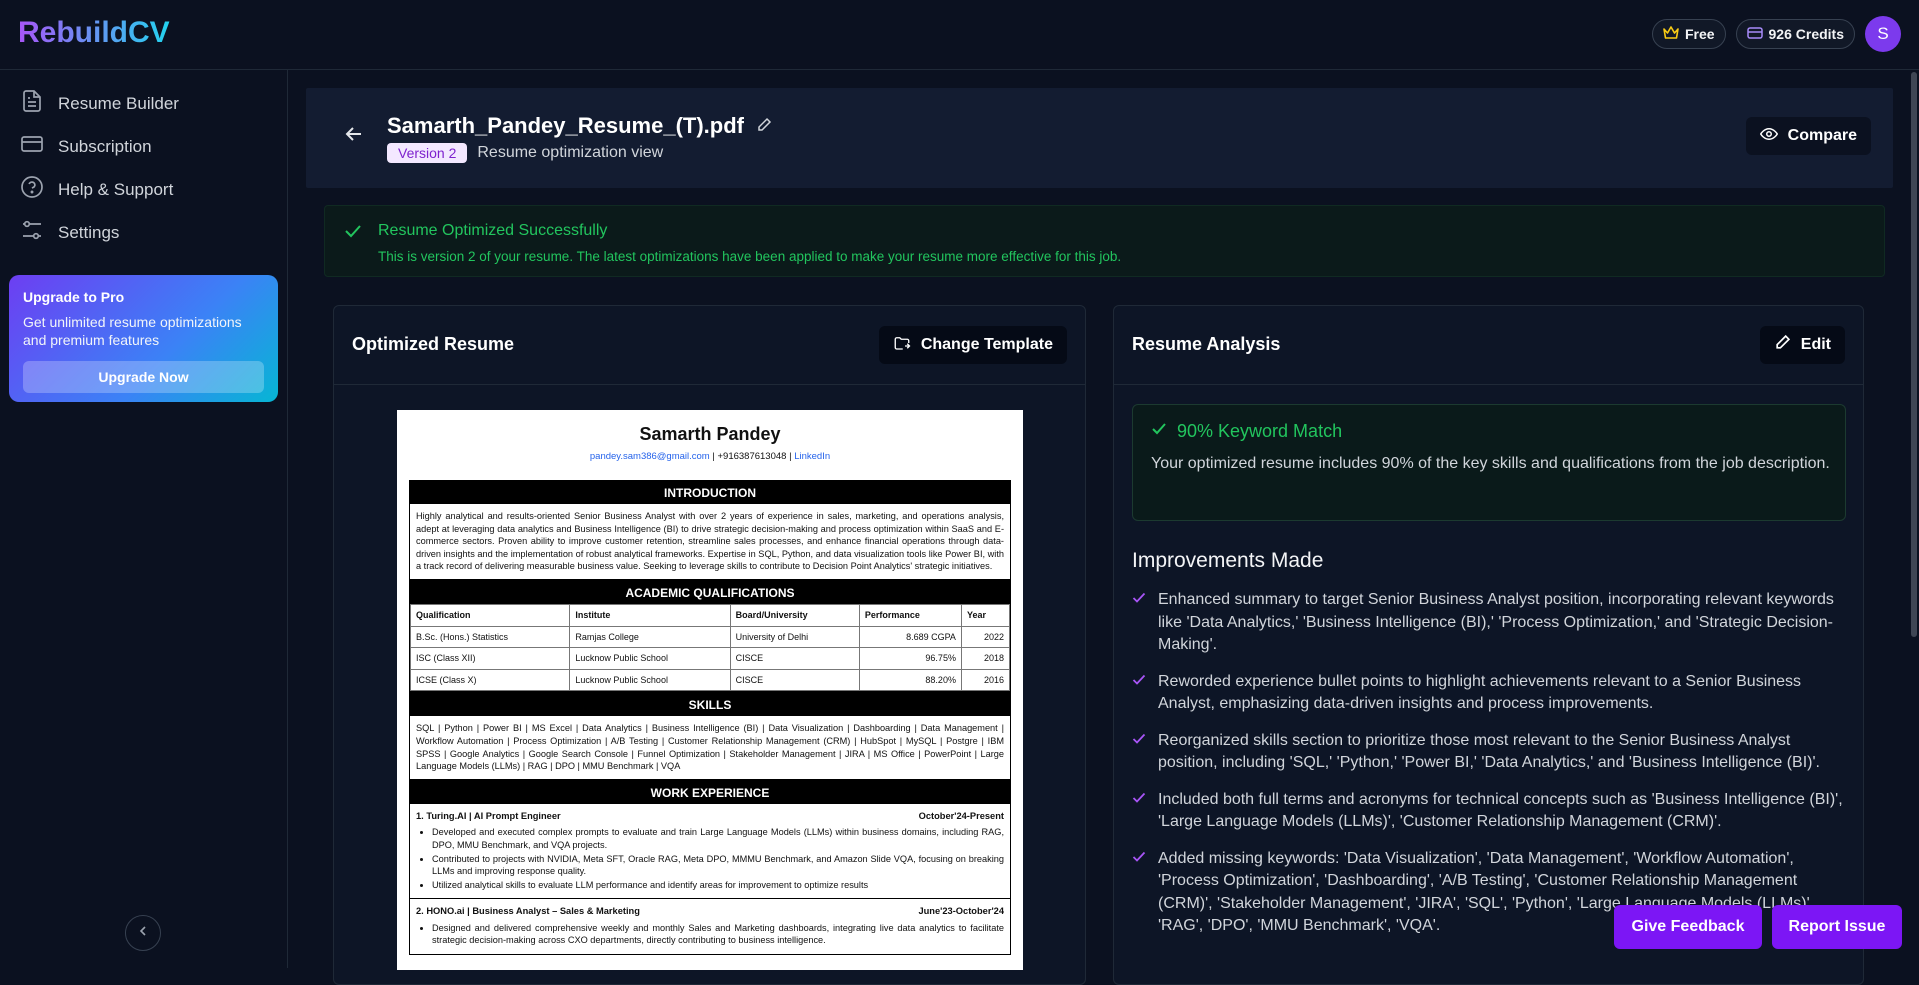  Describe the element at coordinates (650, 615) in the screenshot. I see `table-header: Institute` at that location.